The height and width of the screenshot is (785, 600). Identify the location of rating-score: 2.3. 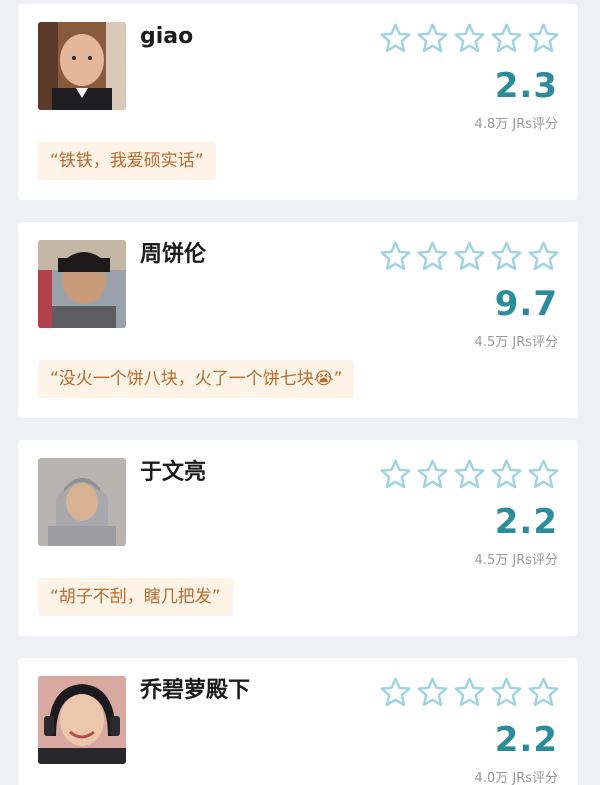
(526, 86).